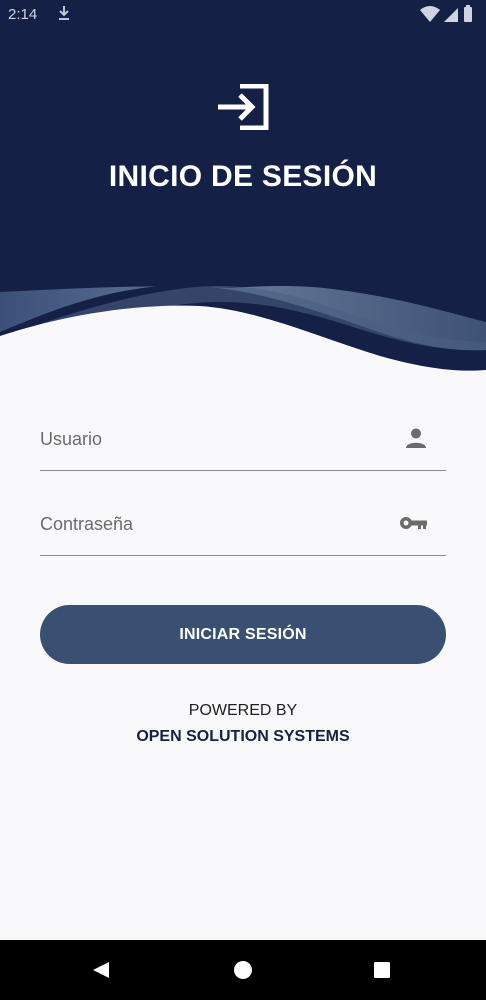  I want to click on login-button: INICIAR SESIÓN, so click(243, 634).